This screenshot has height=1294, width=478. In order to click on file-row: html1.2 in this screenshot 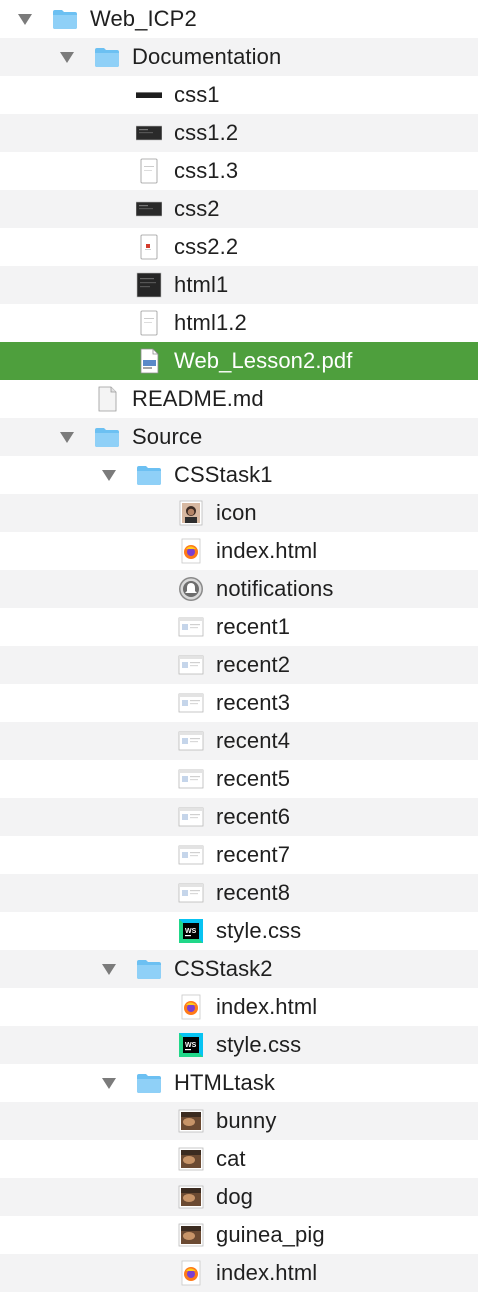, I will do `click(239, 323)`.